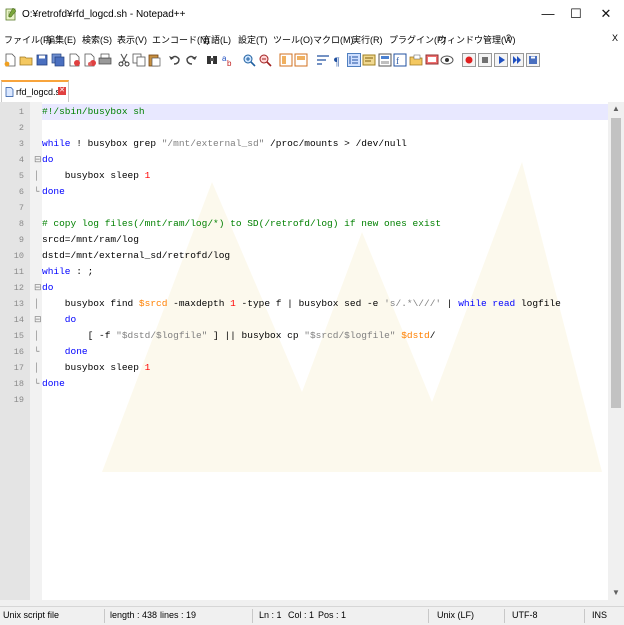 The width and height of the screenshot is (624, 625). What do you see at coordinates (367, 39) in the screenshot?
I see `menu-run: 実行(R)` at bounding box center [367, 39].